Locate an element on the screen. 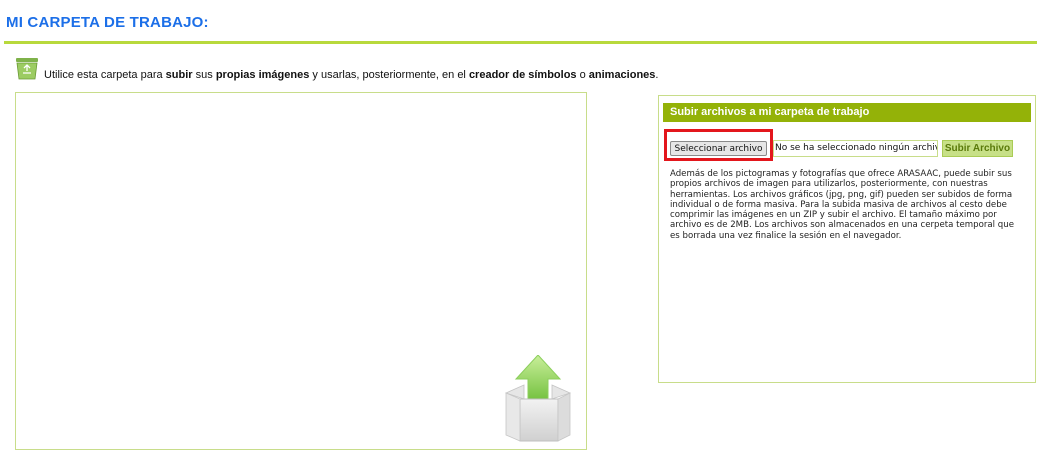 The width and height of the screenshot is (1043, 462). file-status-text: No se ha seleccionado ningún archivo is located at coordinates (855, 148).